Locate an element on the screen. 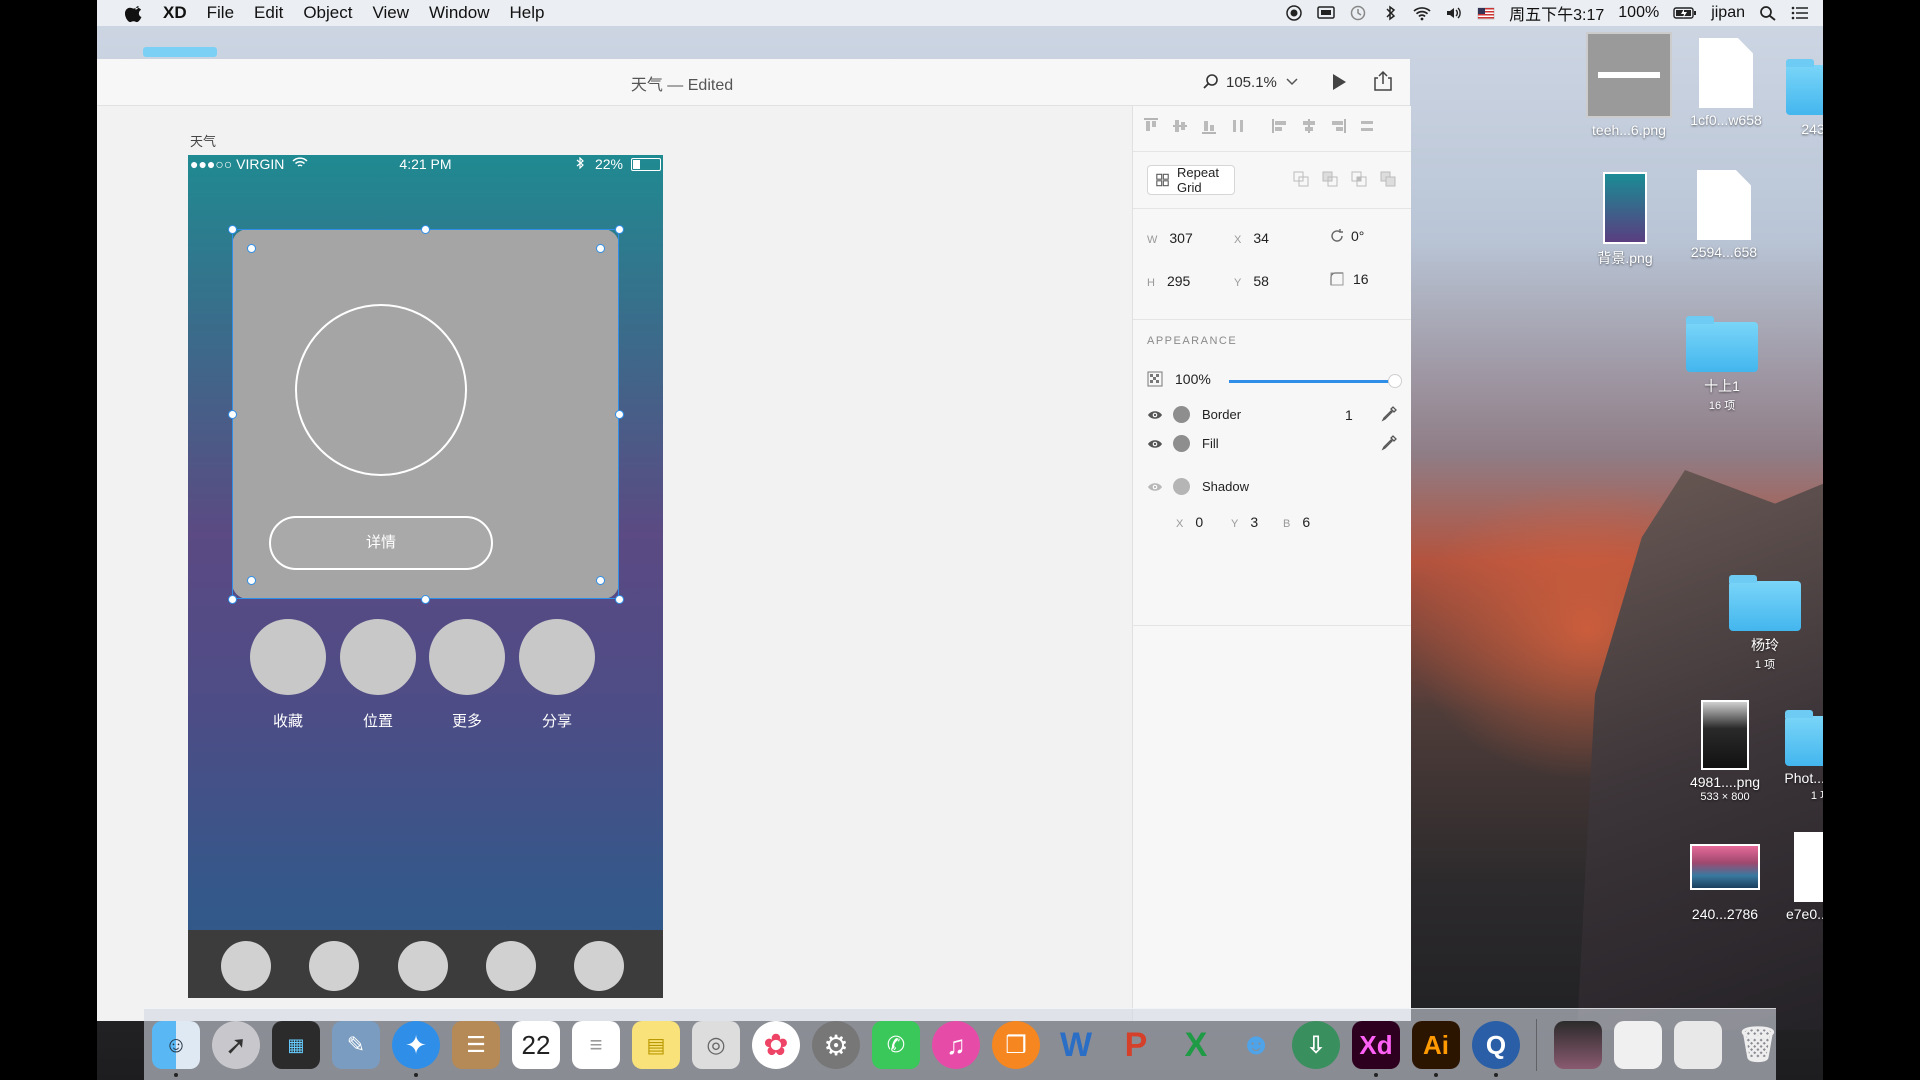 The width and height of the screenshot is (1920, 1080). zoom-control: 105.1% is located at coordinates (1253, 82).